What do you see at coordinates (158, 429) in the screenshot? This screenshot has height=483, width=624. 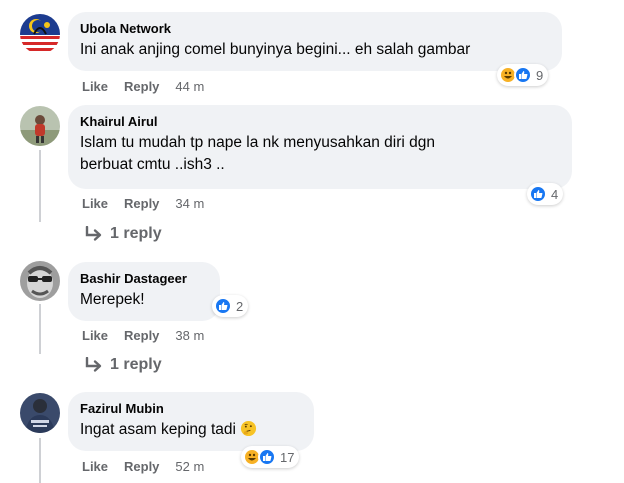 I see `comment-text-body: Ingat asam keping tadi` at bounding box center [158, 429].